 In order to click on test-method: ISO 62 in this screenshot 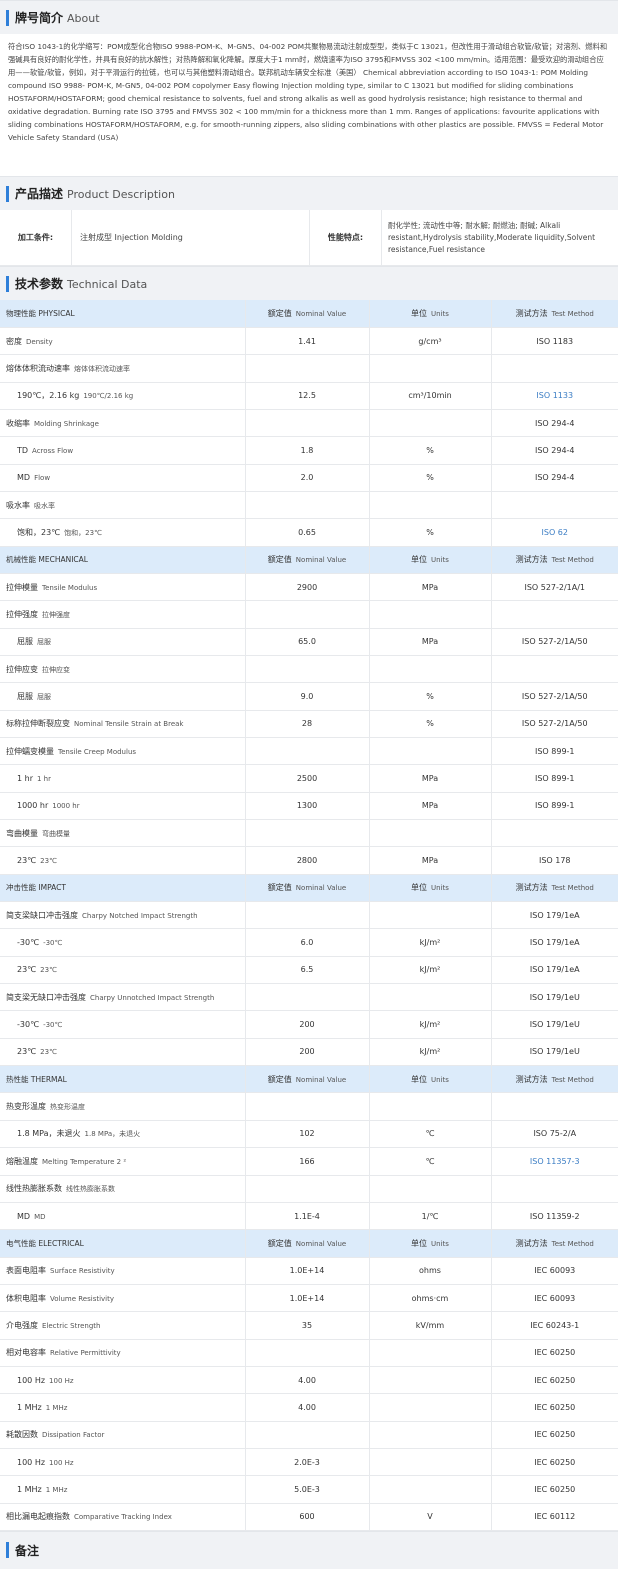, I will do `click(555, 532)`.